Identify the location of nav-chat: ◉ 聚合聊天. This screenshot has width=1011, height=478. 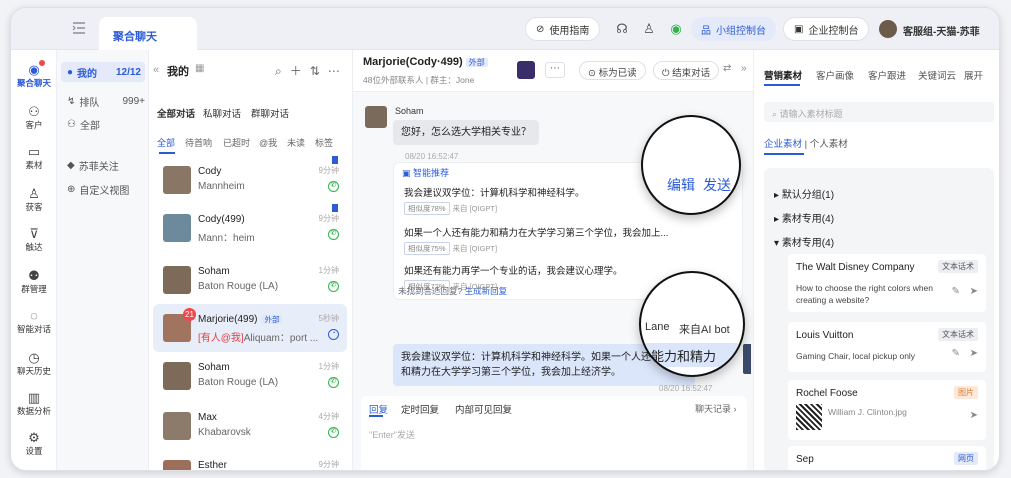
(34, 75).